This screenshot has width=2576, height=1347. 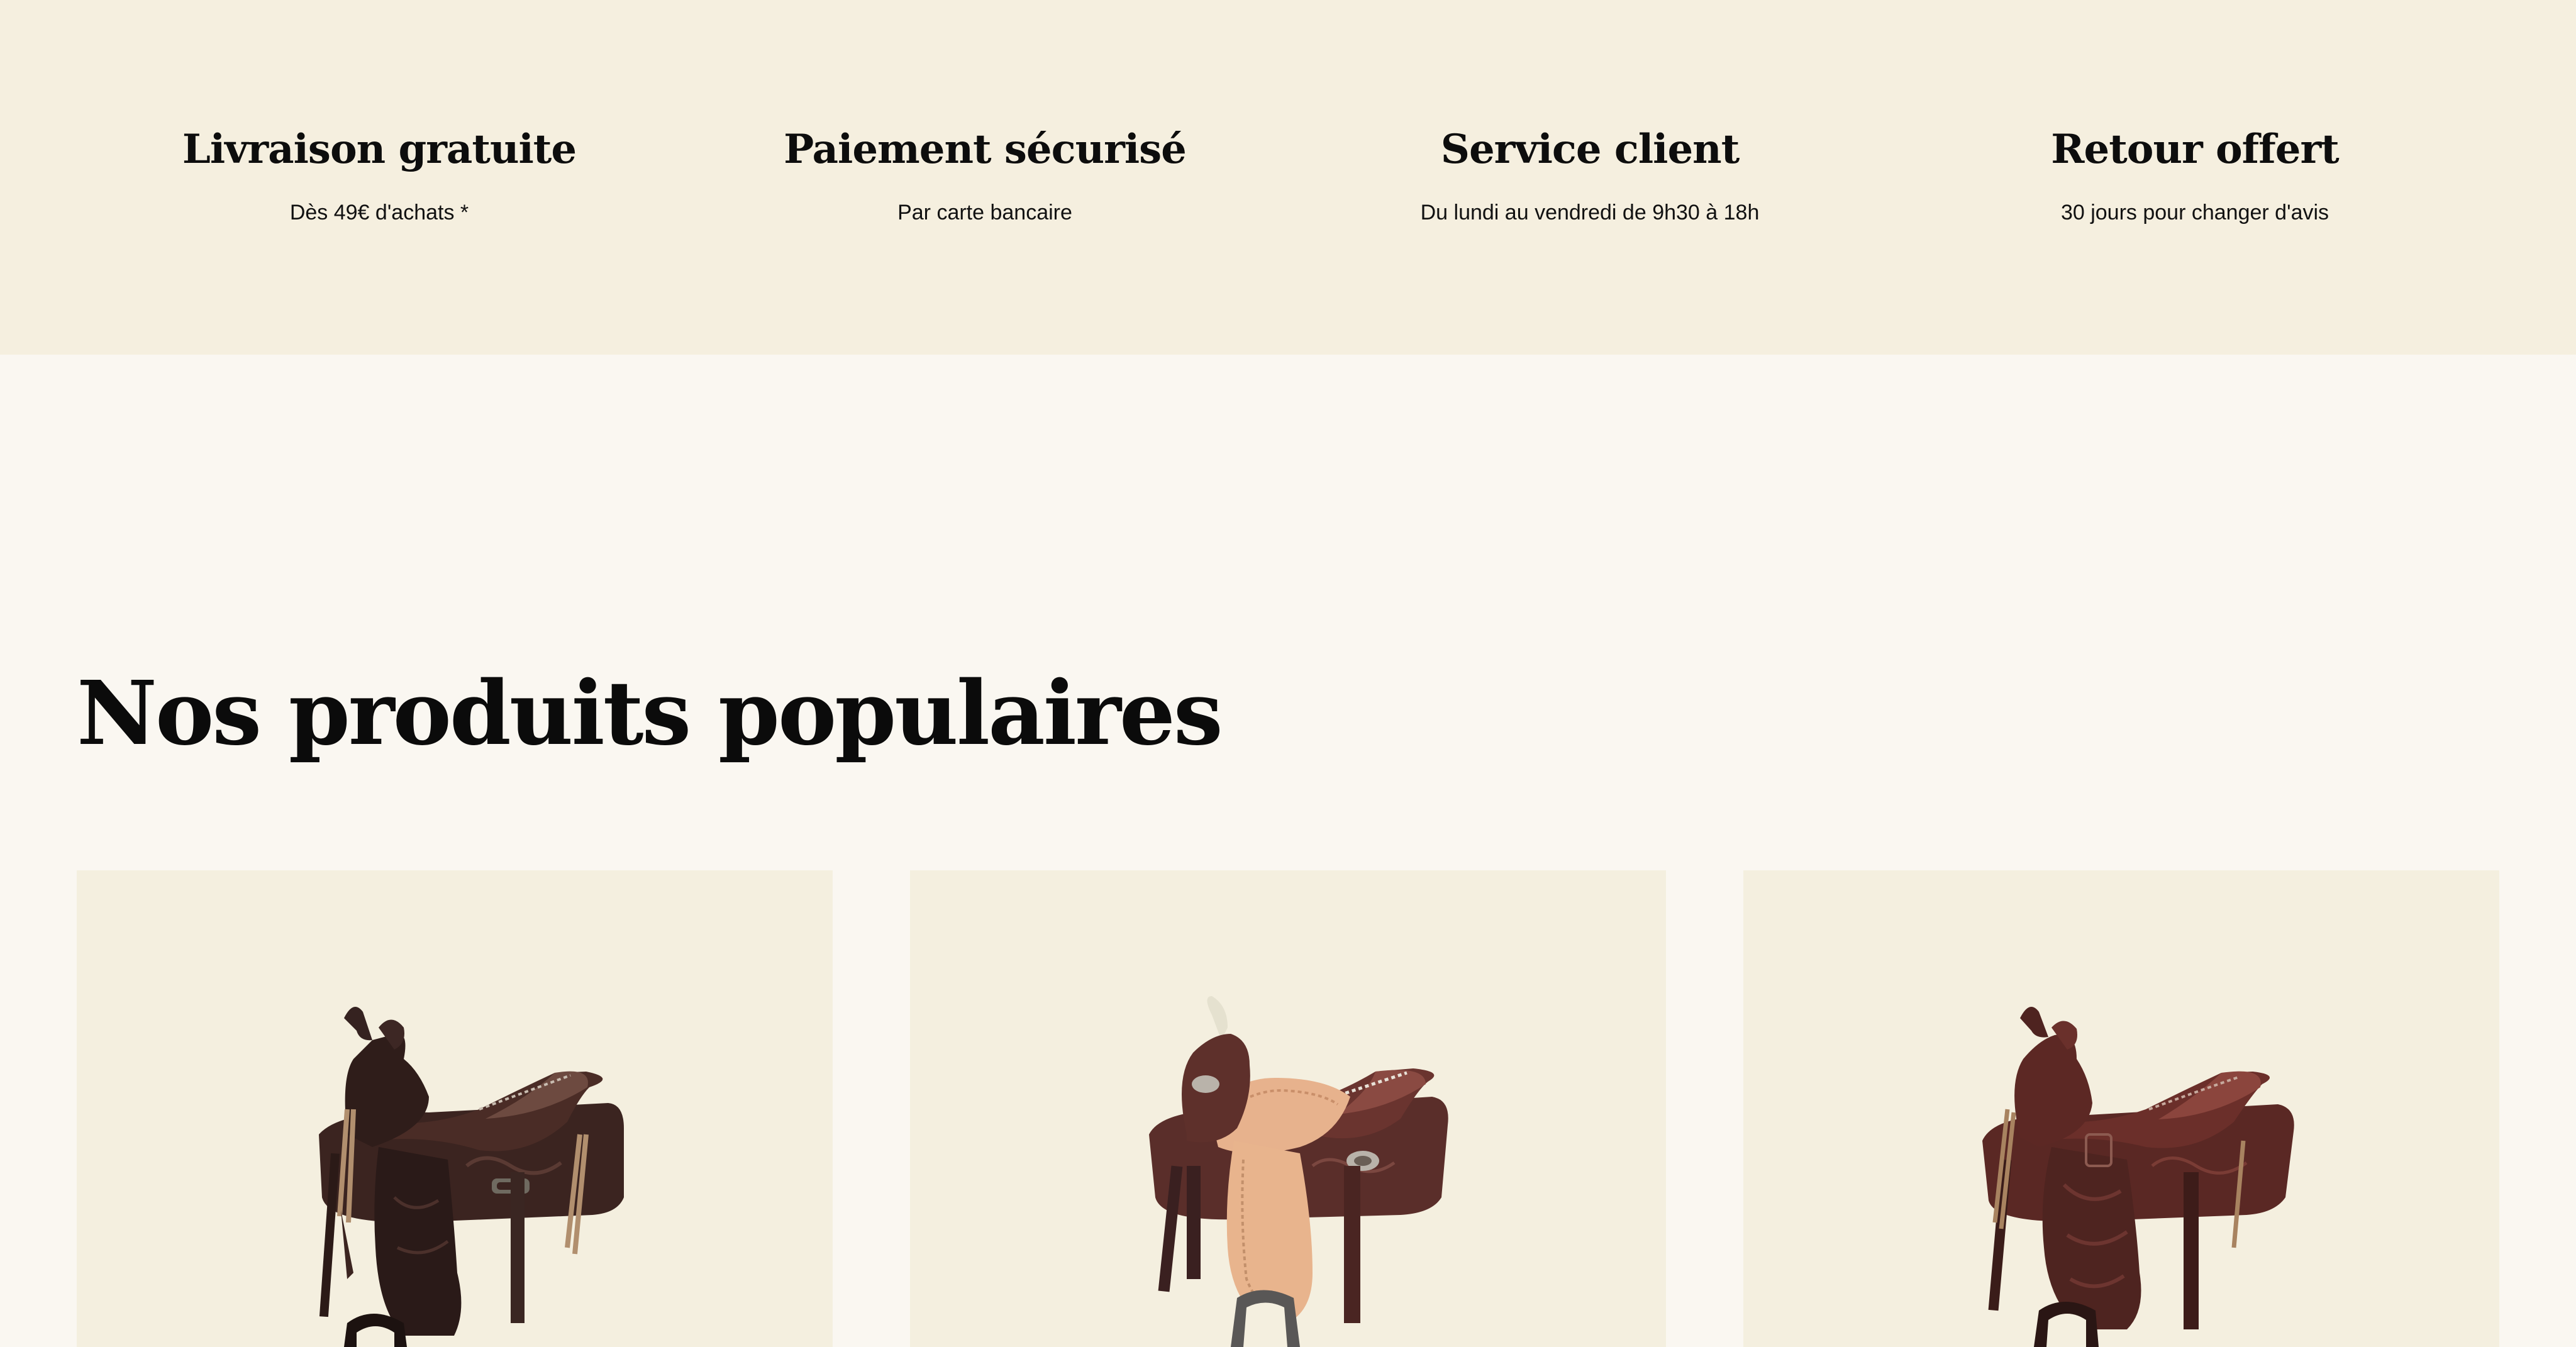 I want to click on feature-title: Livraison gratuite, so click(x=379, y=149).